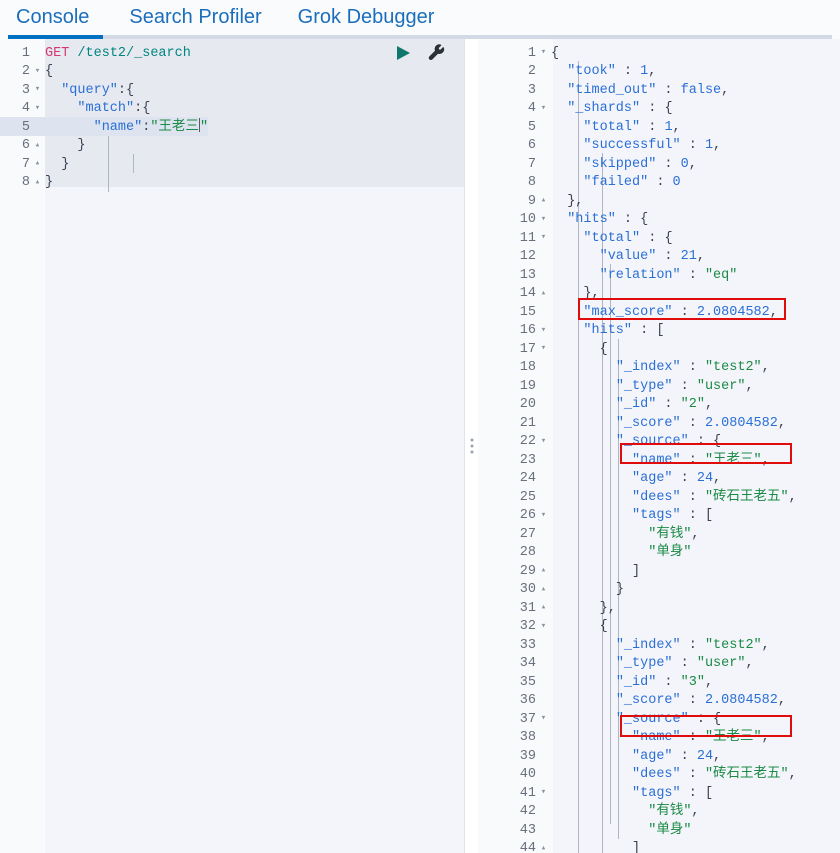  What do you see at coordinates (637, 607) in the screenshot?
I see `response-line: 31 ▴ },` at bounding box center [637, 607].